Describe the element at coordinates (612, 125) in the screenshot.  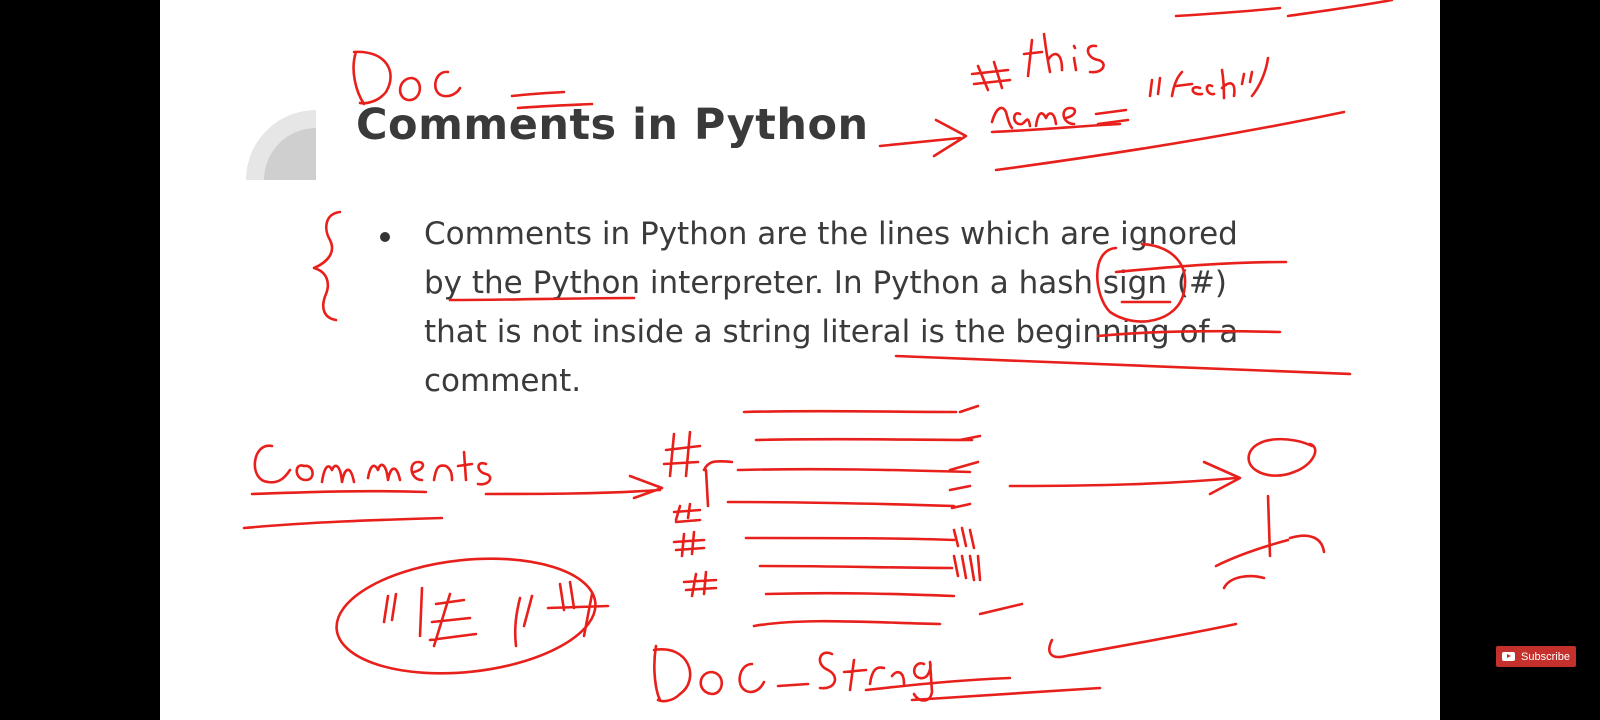
I see `slide-title: Comments in Python` at that location.